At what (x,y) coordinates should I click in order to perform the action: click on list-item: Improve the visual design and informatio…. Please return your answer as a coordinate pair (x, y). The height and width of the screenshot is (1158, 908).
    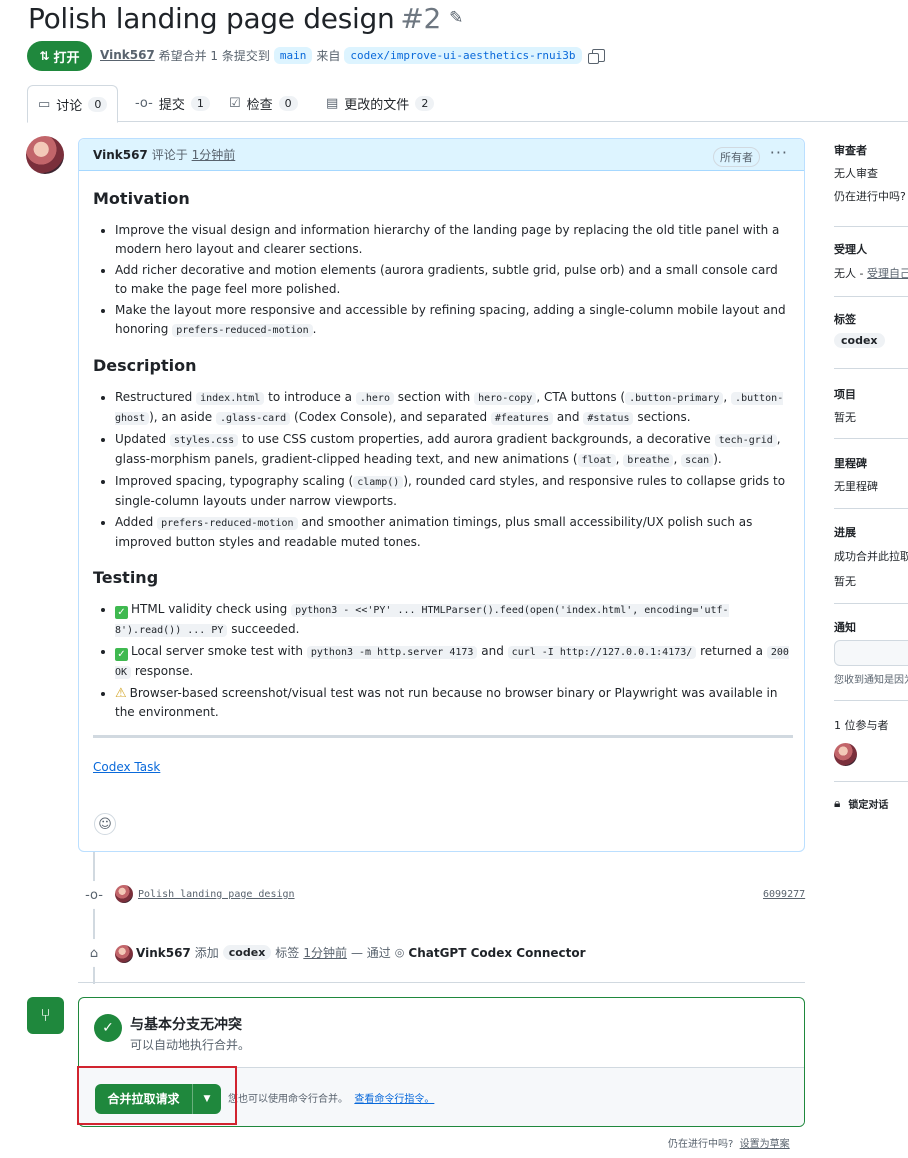
    Looking at the image, I should click on (454, 240).